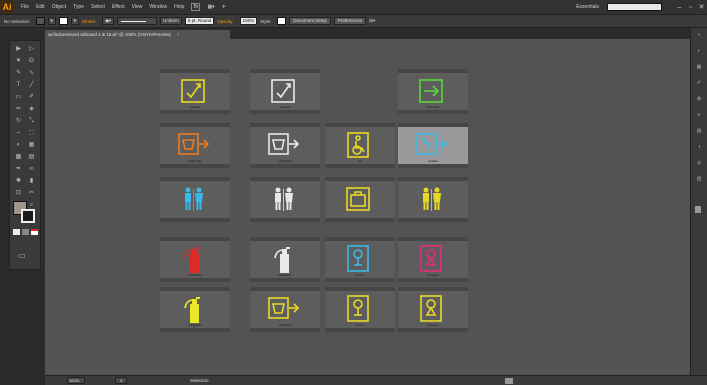 This screenshot has height=385, width=707. Describe the element at coordinates (285, 309) in the screenshot. I see `artboard-17: coffee shop` at that location.